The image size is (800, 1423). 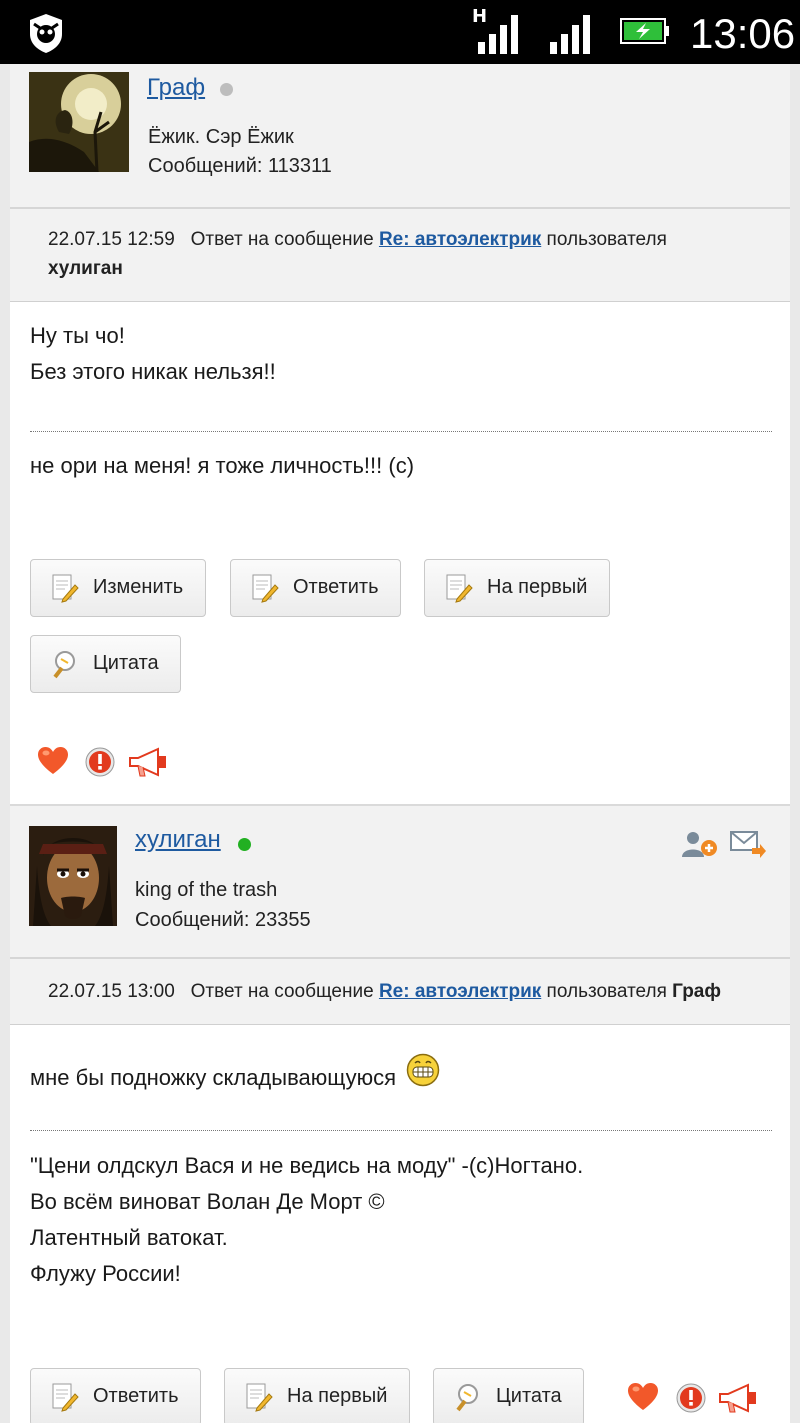 I want to click on edit-button: Изменить, so click(x=118, y=588).